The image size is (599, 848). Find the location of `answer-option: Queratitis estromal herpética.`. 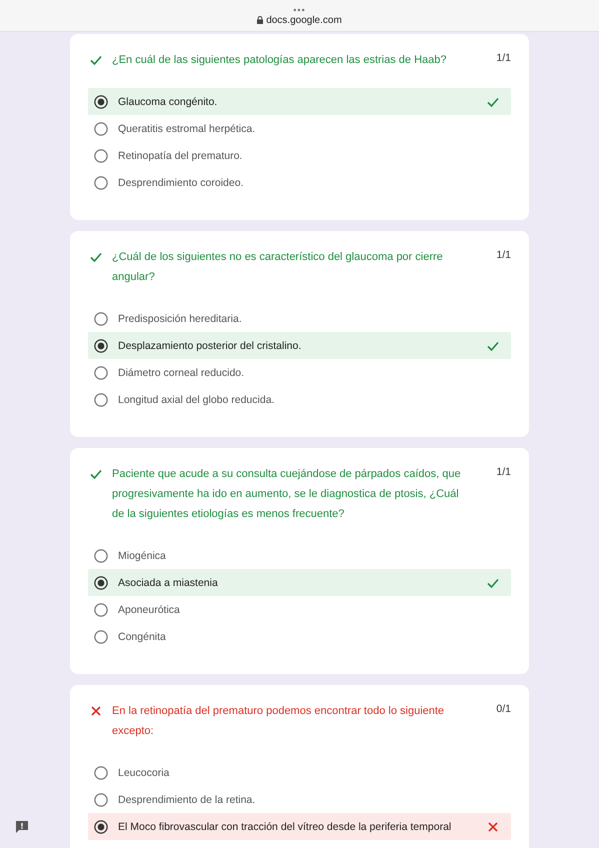

answer-option: Queratitis estromal herpética. is located at coordinates (299, 128).